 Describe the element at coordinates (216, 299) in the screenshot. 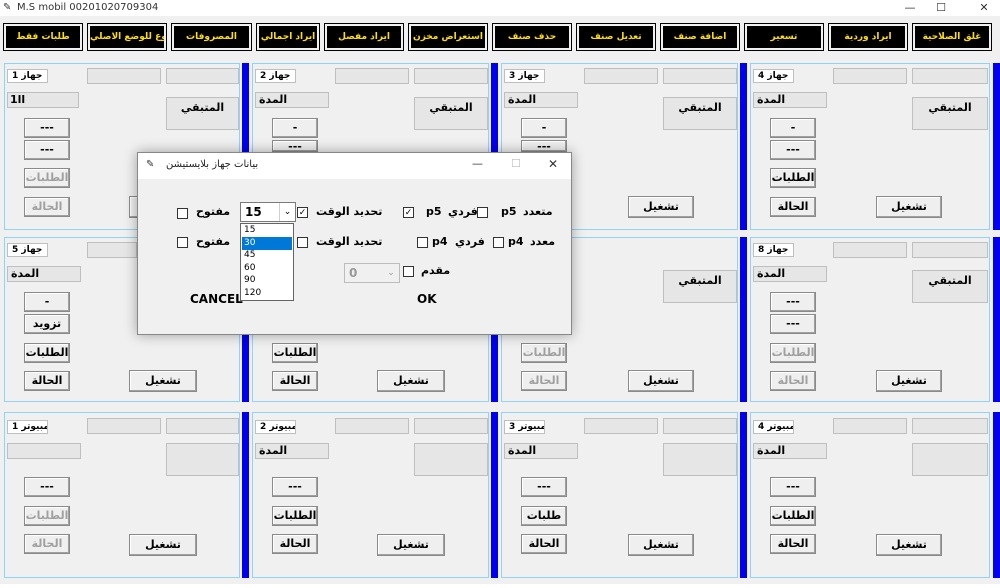

I see `cancel-button: CANCEL` at that location.